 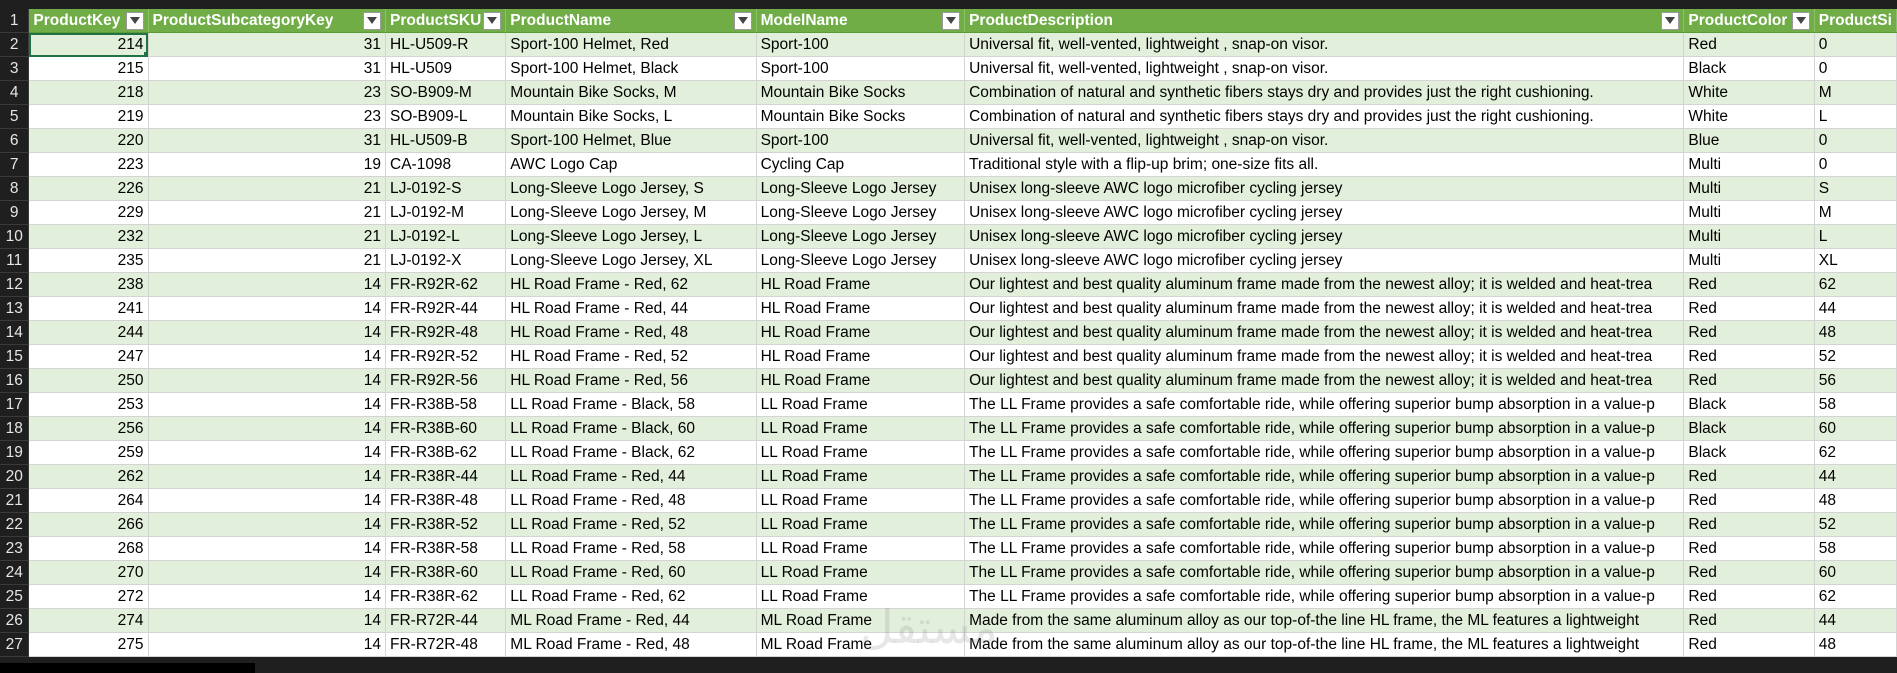 I want to click on sku-cell: HL-U509-B, so click(x=446, y=140).